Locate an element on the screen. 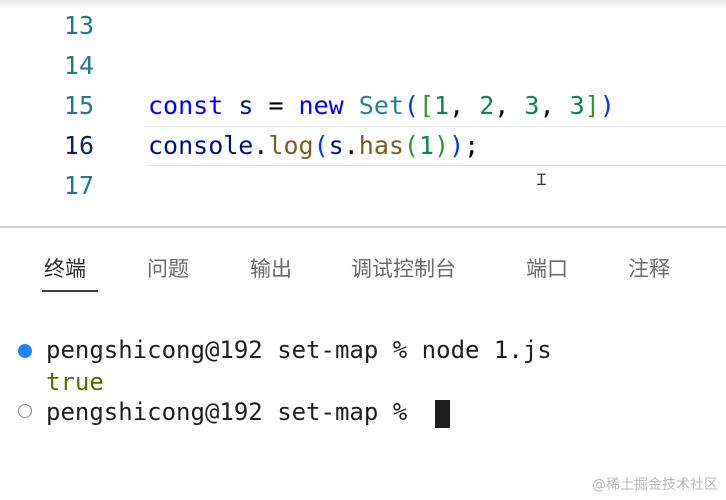 The image size is (726, 500). code-line: 17 is located at coordinates (363, 186).